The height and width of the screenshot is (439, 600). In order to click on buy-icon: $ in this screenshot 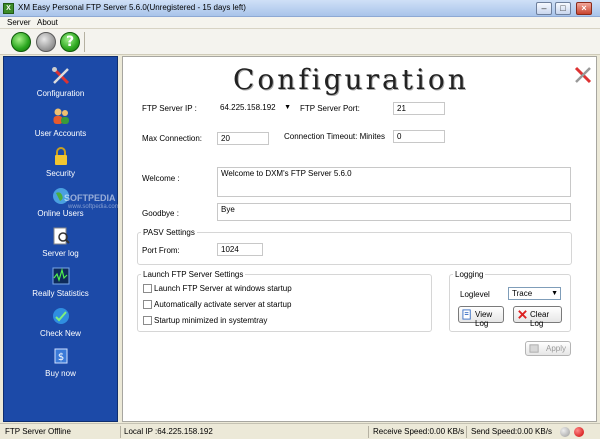, I will do `click(60, 356)`.